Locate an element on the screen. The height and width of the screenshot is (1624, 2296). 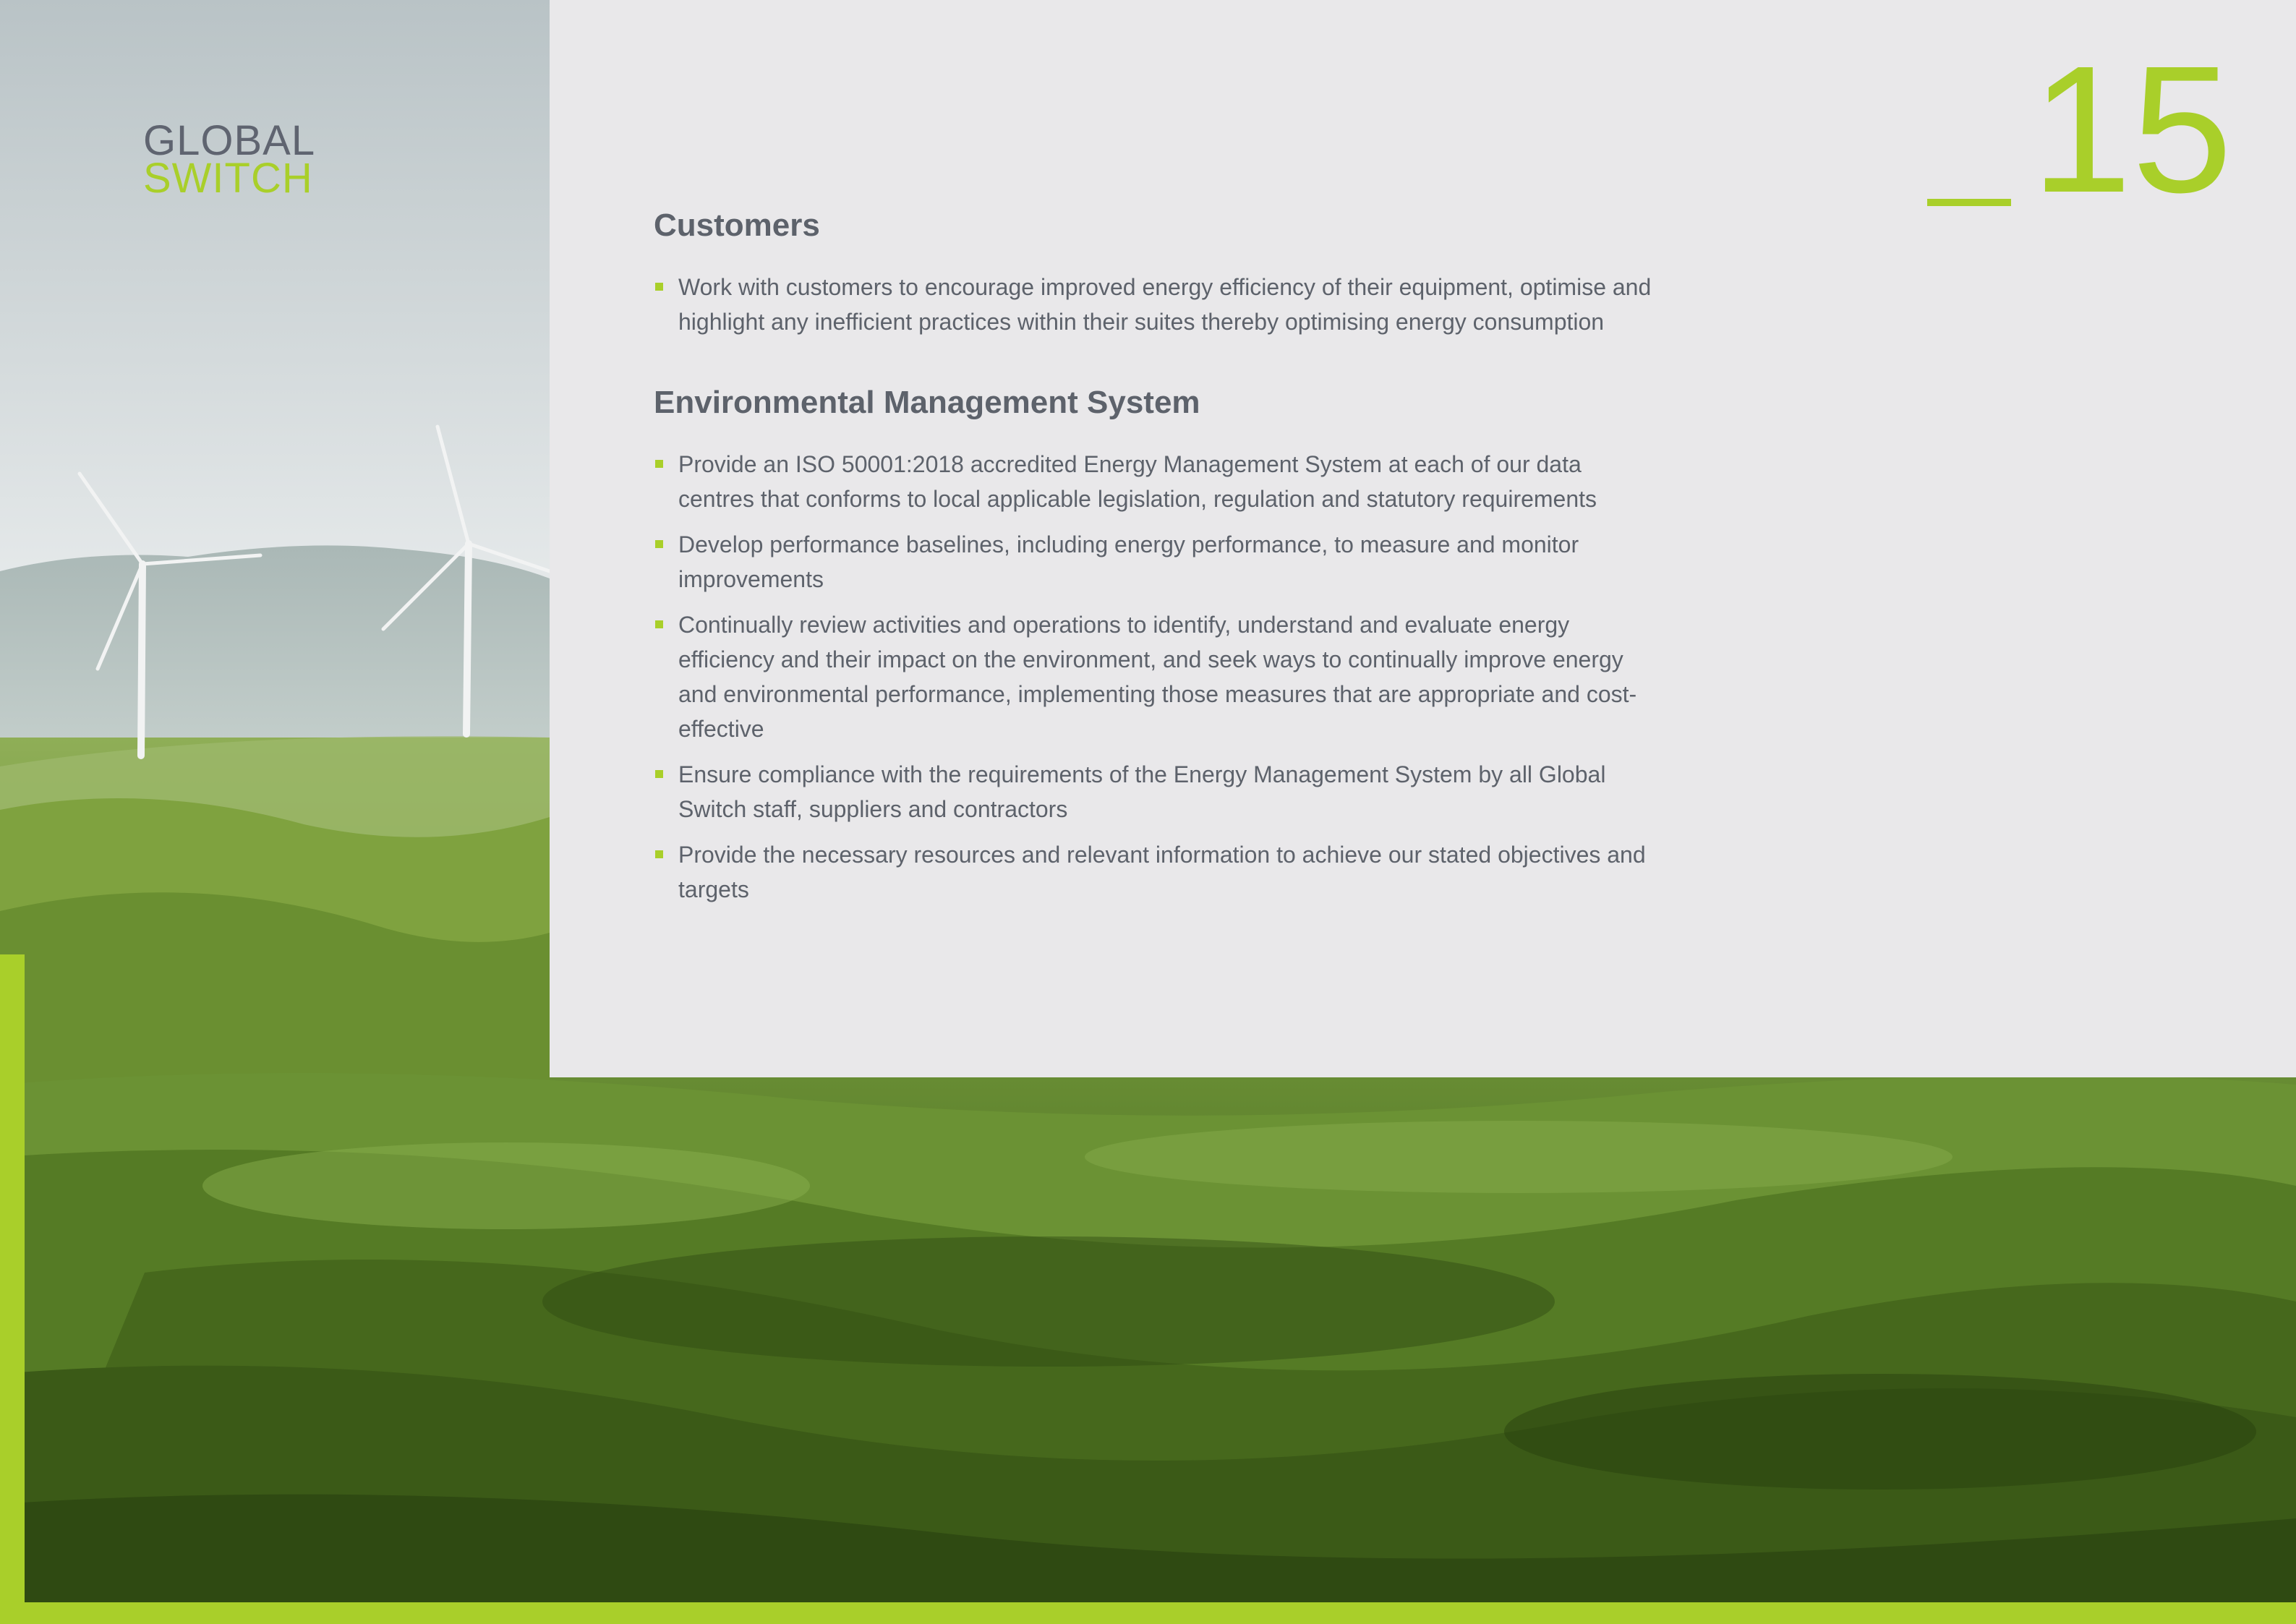
page-number-underscore is located at coordinates (1968, 203).